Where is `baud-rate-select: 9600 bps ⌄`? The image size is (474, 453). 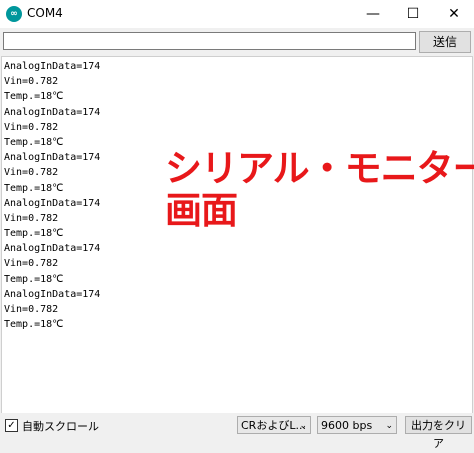 baud-rate-select: 9600 bps ⌄ is located at coordinates (357, 425).